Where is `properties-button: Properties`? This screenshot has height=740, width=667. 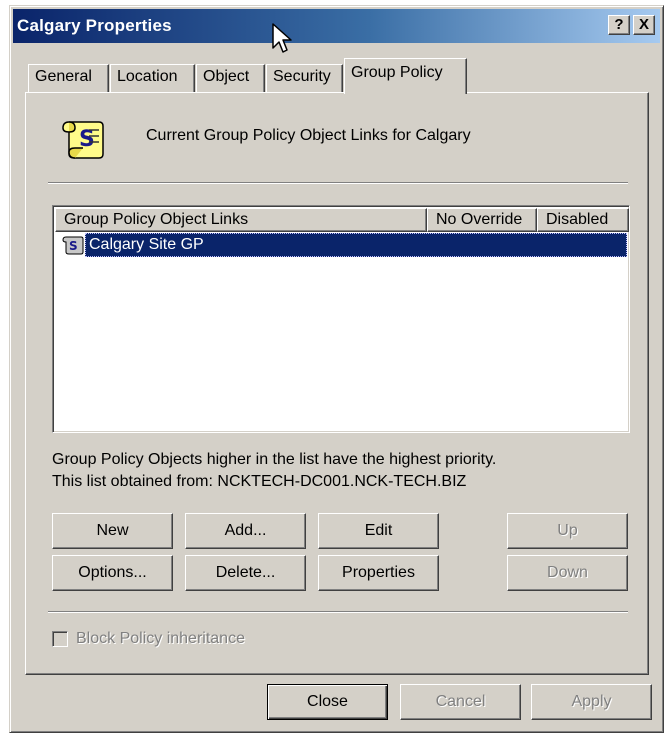 properties-button: Properties is located at coordinates (378, 573).